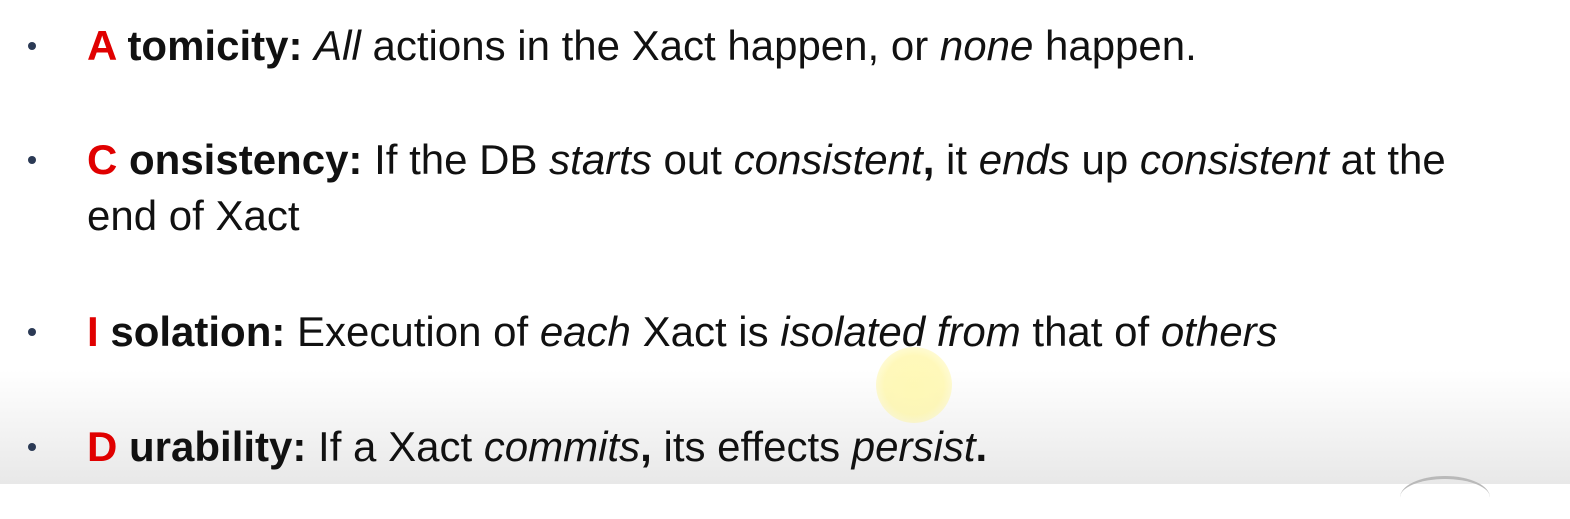  What do you see at coordinates (585, 331) in the screenshot?
I see `text-run-italic: each` at bounding box center [585, 331].